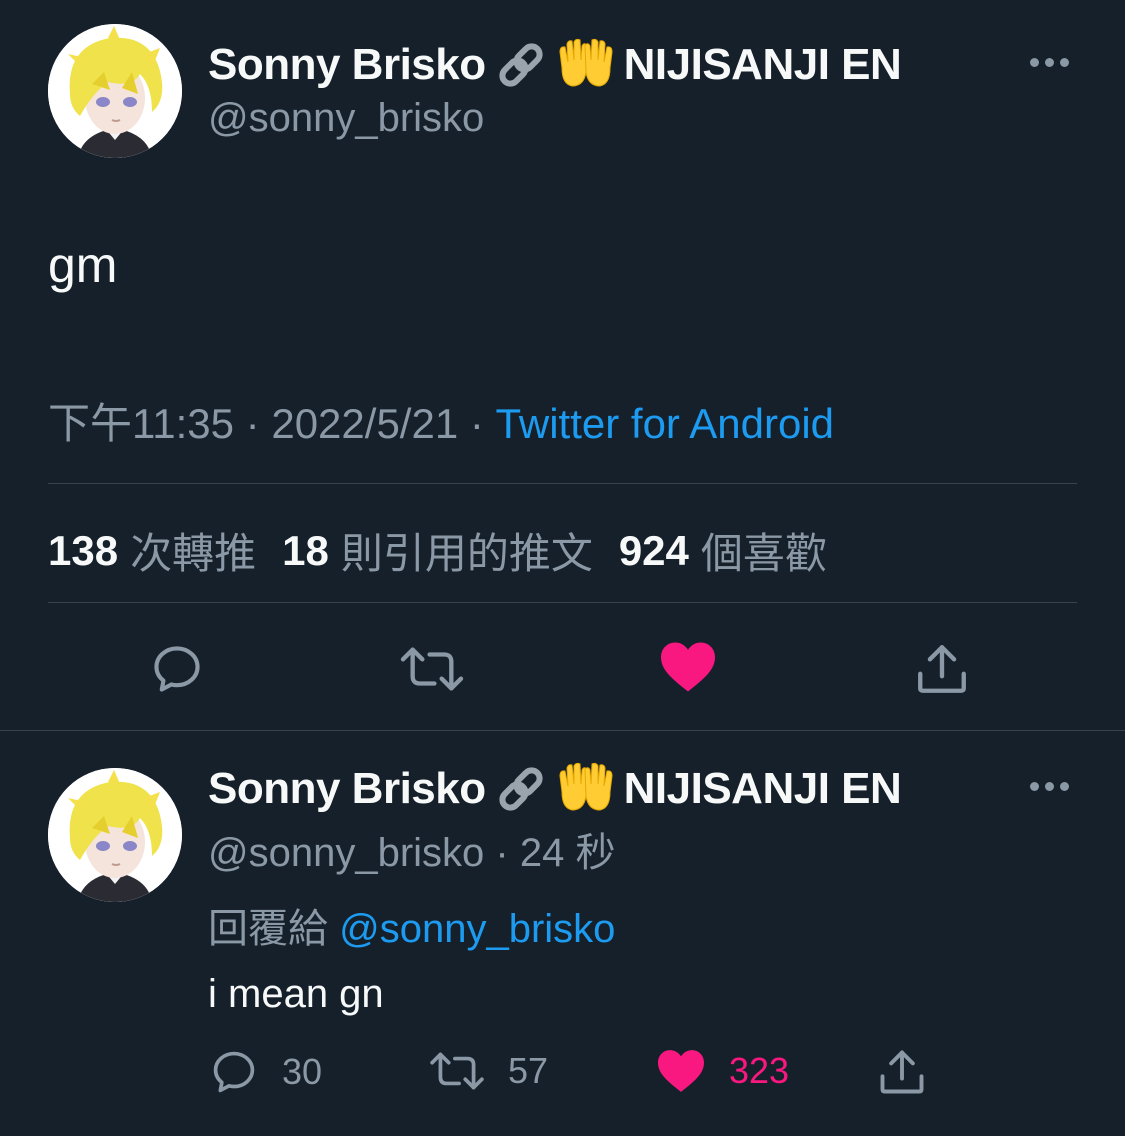  Describe the element at coordinates (528, 1070) in the screenshot. I see `retweet-count: 57` at that location.